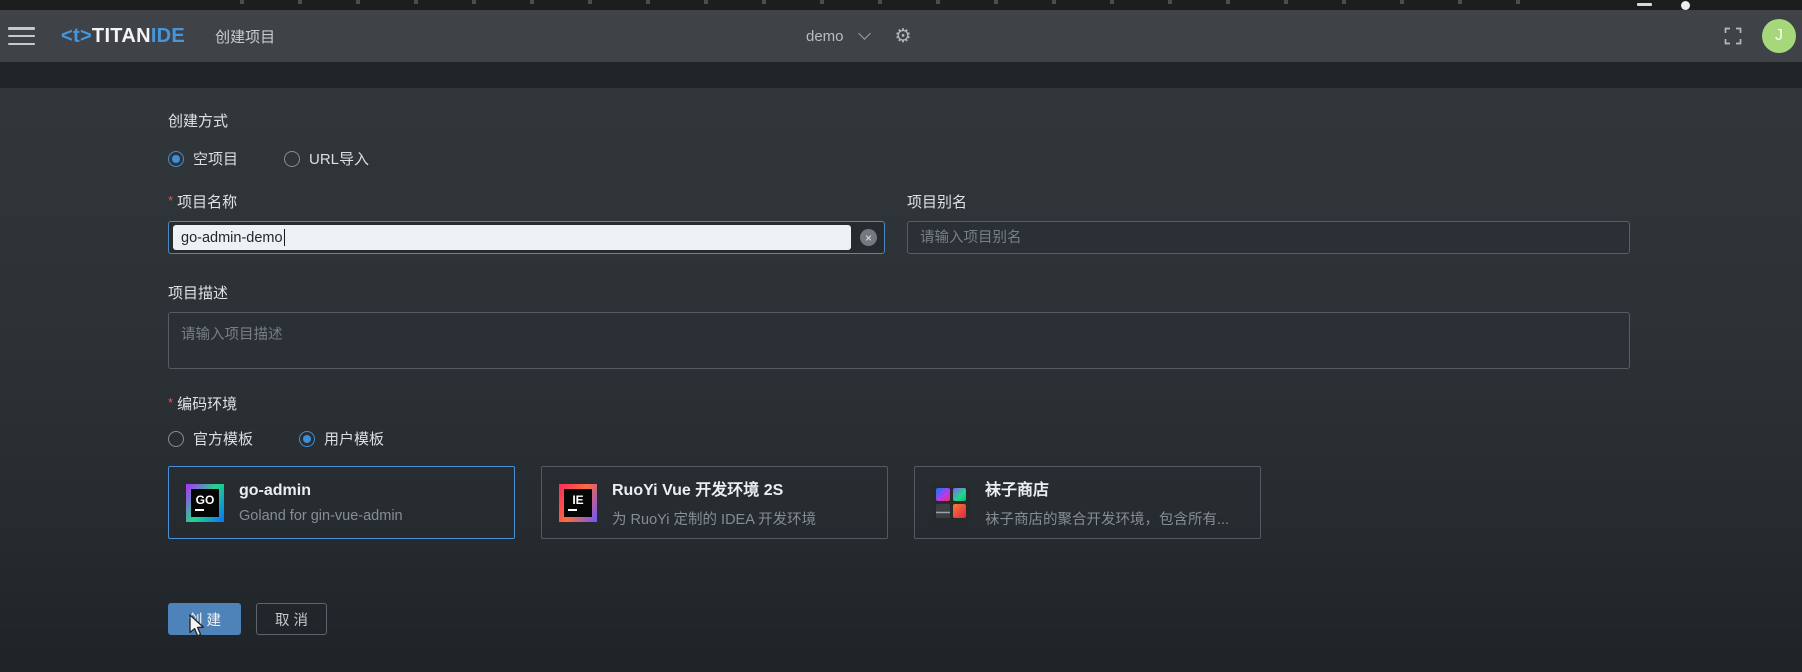 Image resolution: width=1802 pixels, height=672 pixels. I want to click on chevron-down-icon, so click(864, 33).